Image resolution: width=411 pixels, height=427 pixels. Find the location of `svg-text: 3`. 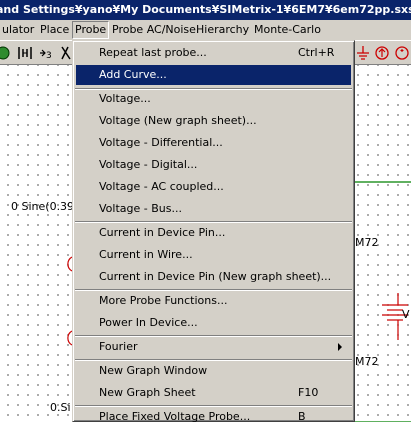

svg-text: 3 is located at coordinates (49, 56).